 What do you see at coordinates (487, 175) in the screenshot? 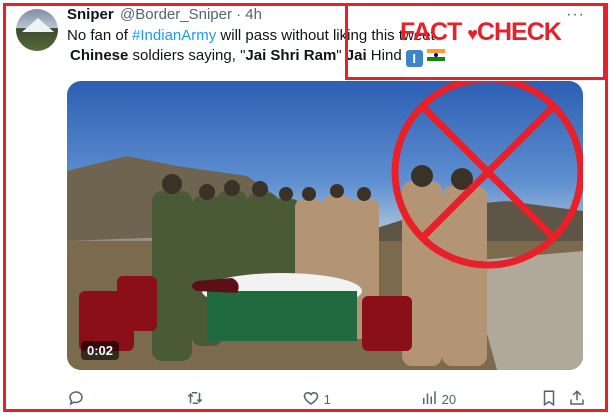
I see `fact-check-cross-mark` at bounding box center [487, 175].